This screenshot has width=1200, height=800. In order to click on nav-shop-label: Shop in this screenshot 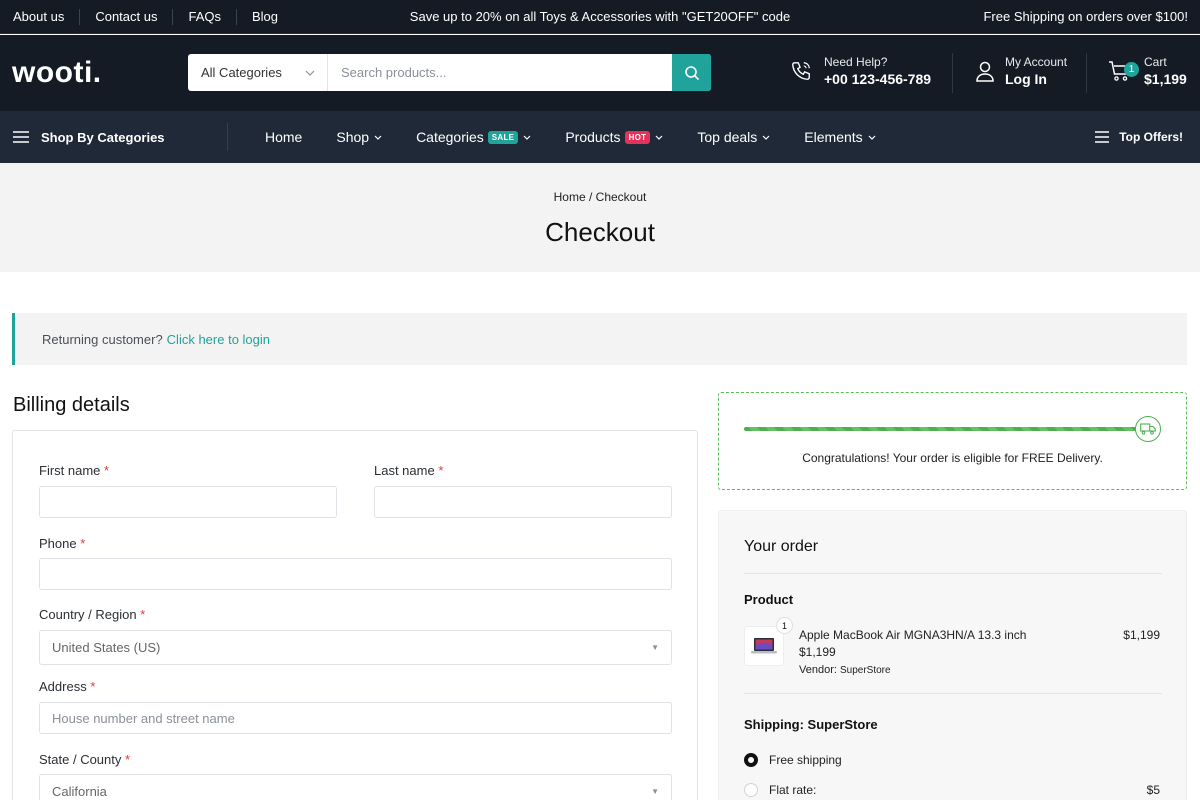, I will do `click(353, 137)`.